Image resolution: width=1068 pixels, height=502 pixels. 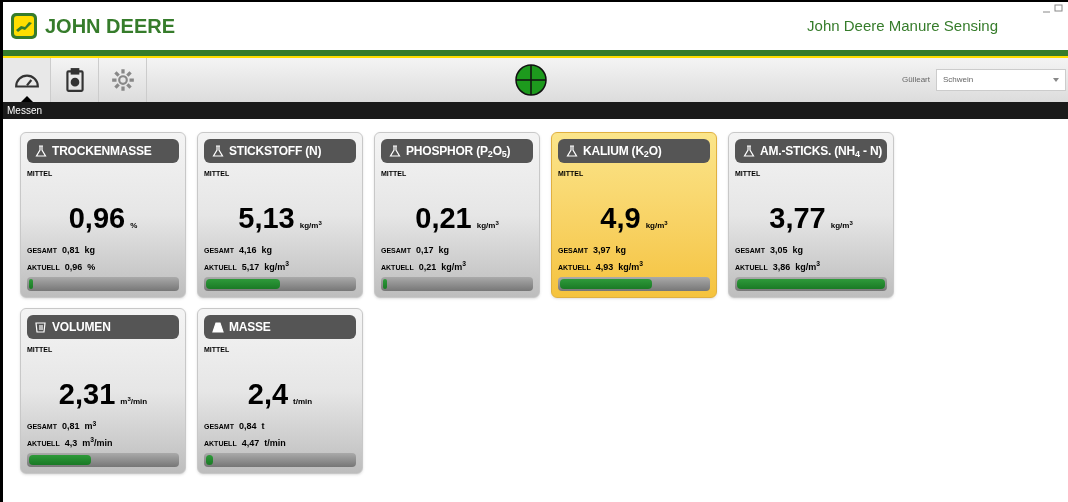 What do you see at coordinates (1053, 9) in the screenshot?
I see `window-controls-icon` at bounding box center [1053, 9].